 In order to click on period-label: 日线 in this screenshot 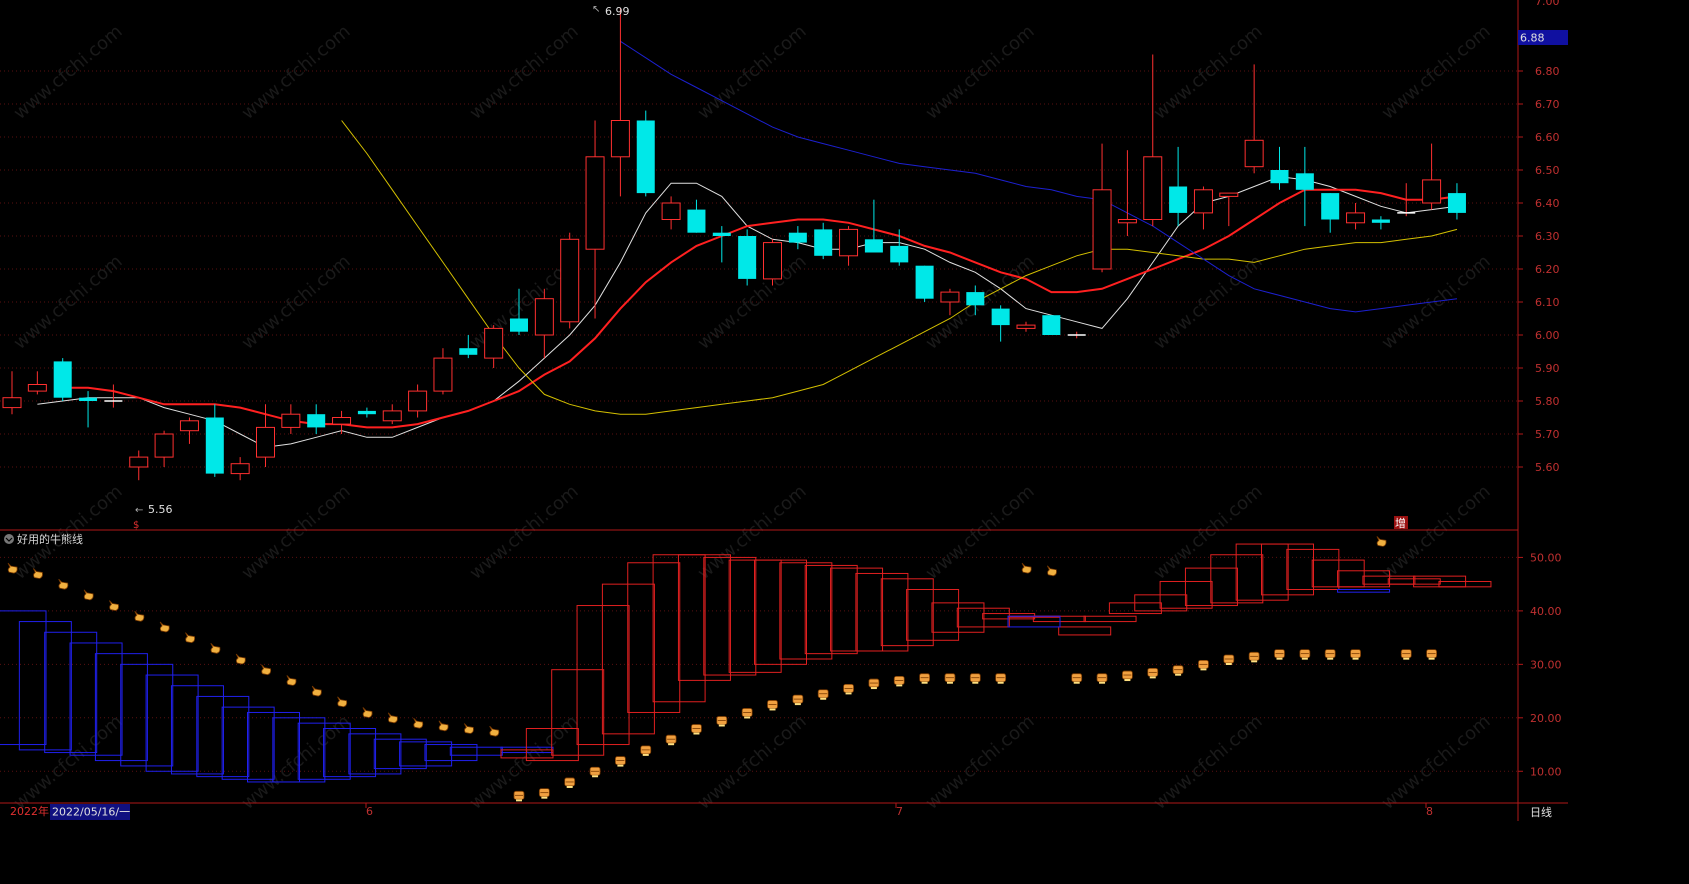, I will do `click(1541, 812)`.